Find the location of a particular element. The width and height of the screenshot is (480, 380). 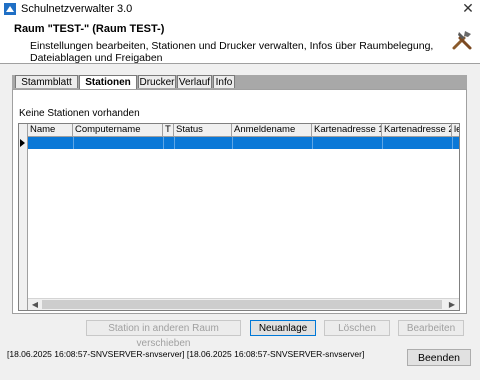

window-title: Schulnetzverwalter 3.0 is located at coordinates (77, 9).